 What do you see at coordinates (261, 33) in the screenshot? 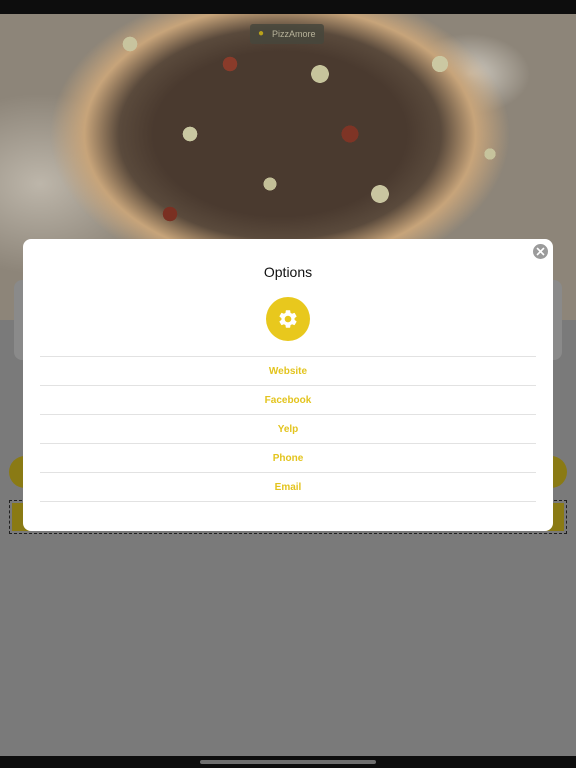
I see `location-pin-icon: ●` at bounding box center [261, 33].